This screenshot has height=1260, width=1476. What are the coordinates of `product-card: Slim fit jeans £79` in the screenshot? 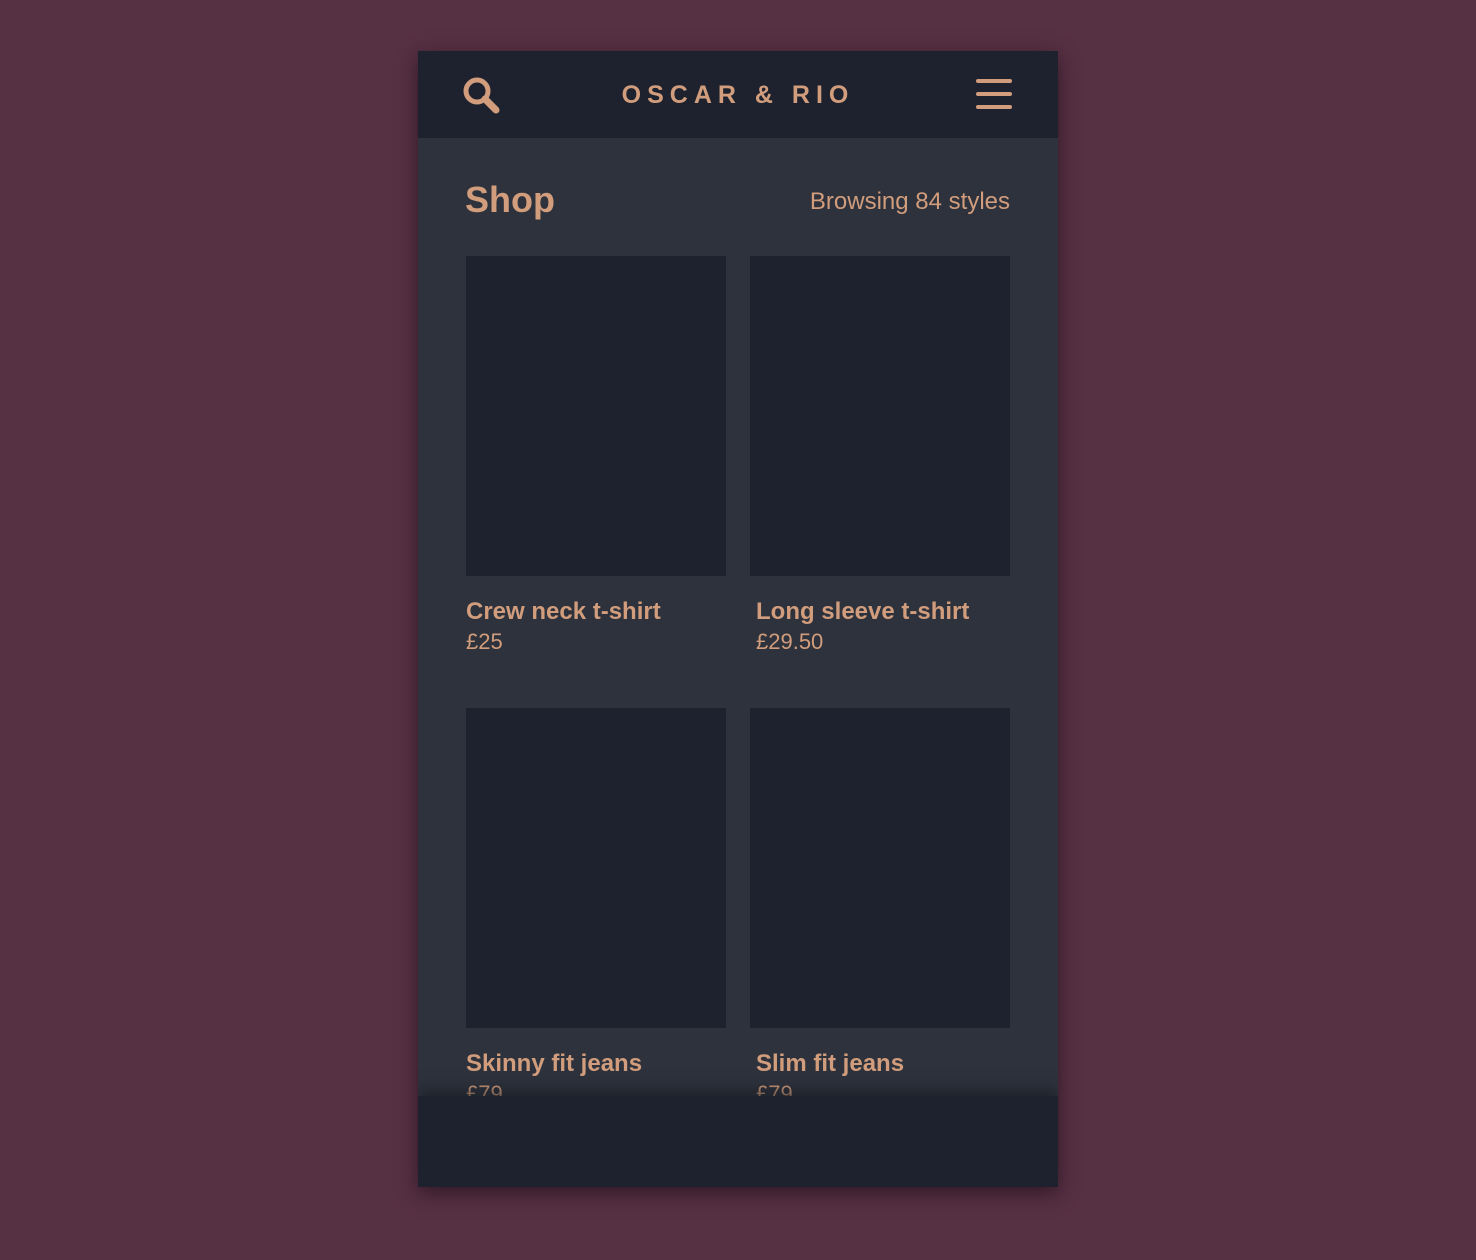 It's located at (880, 907).